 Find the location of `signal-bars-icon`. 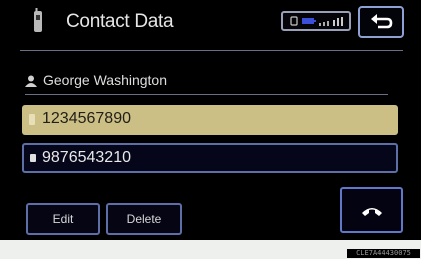

signal-bars-icon is located at coordinates (331, 21).